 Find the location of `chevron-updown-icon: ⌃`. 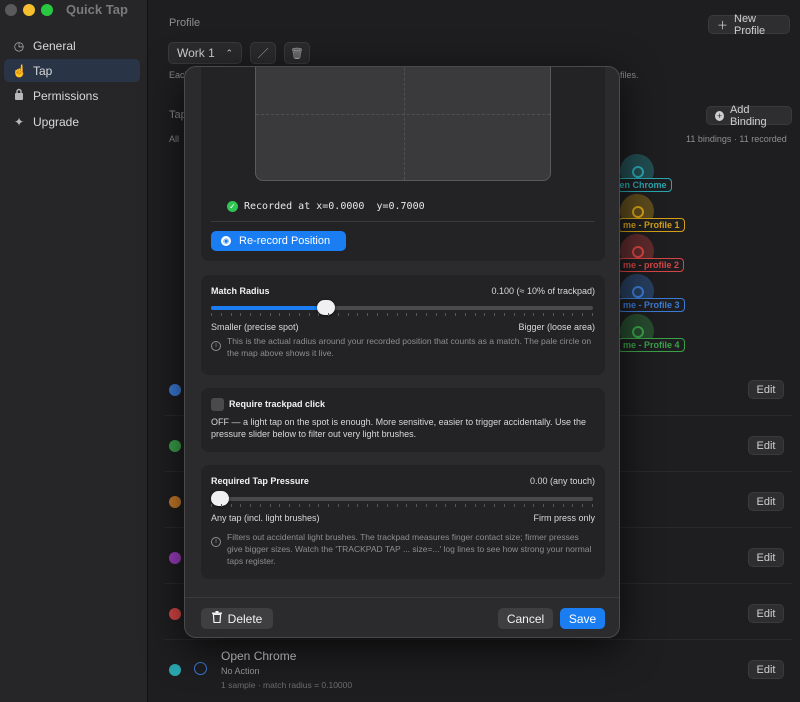

chevron-updown-icon: ⌃ is located at coordinates (229, 52).